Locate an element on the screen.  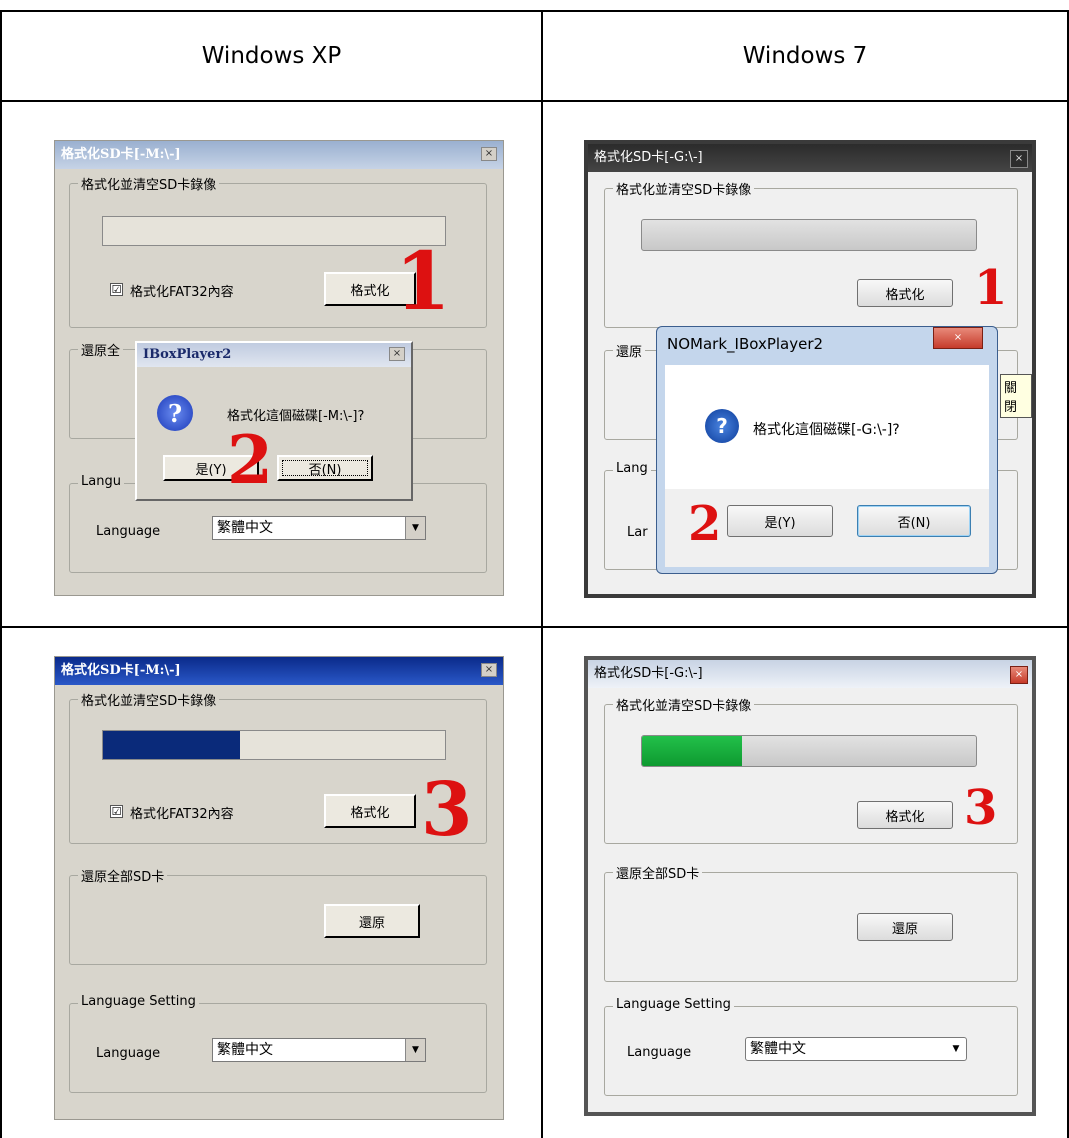
table-divider-column is located at coordinates (542, 574).